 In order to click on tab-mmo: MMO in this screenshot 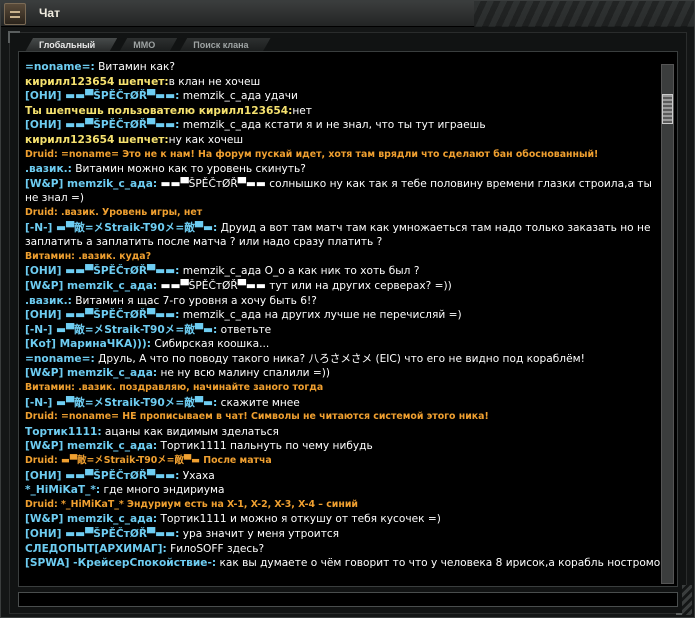, I will do `click(148, 45)`.